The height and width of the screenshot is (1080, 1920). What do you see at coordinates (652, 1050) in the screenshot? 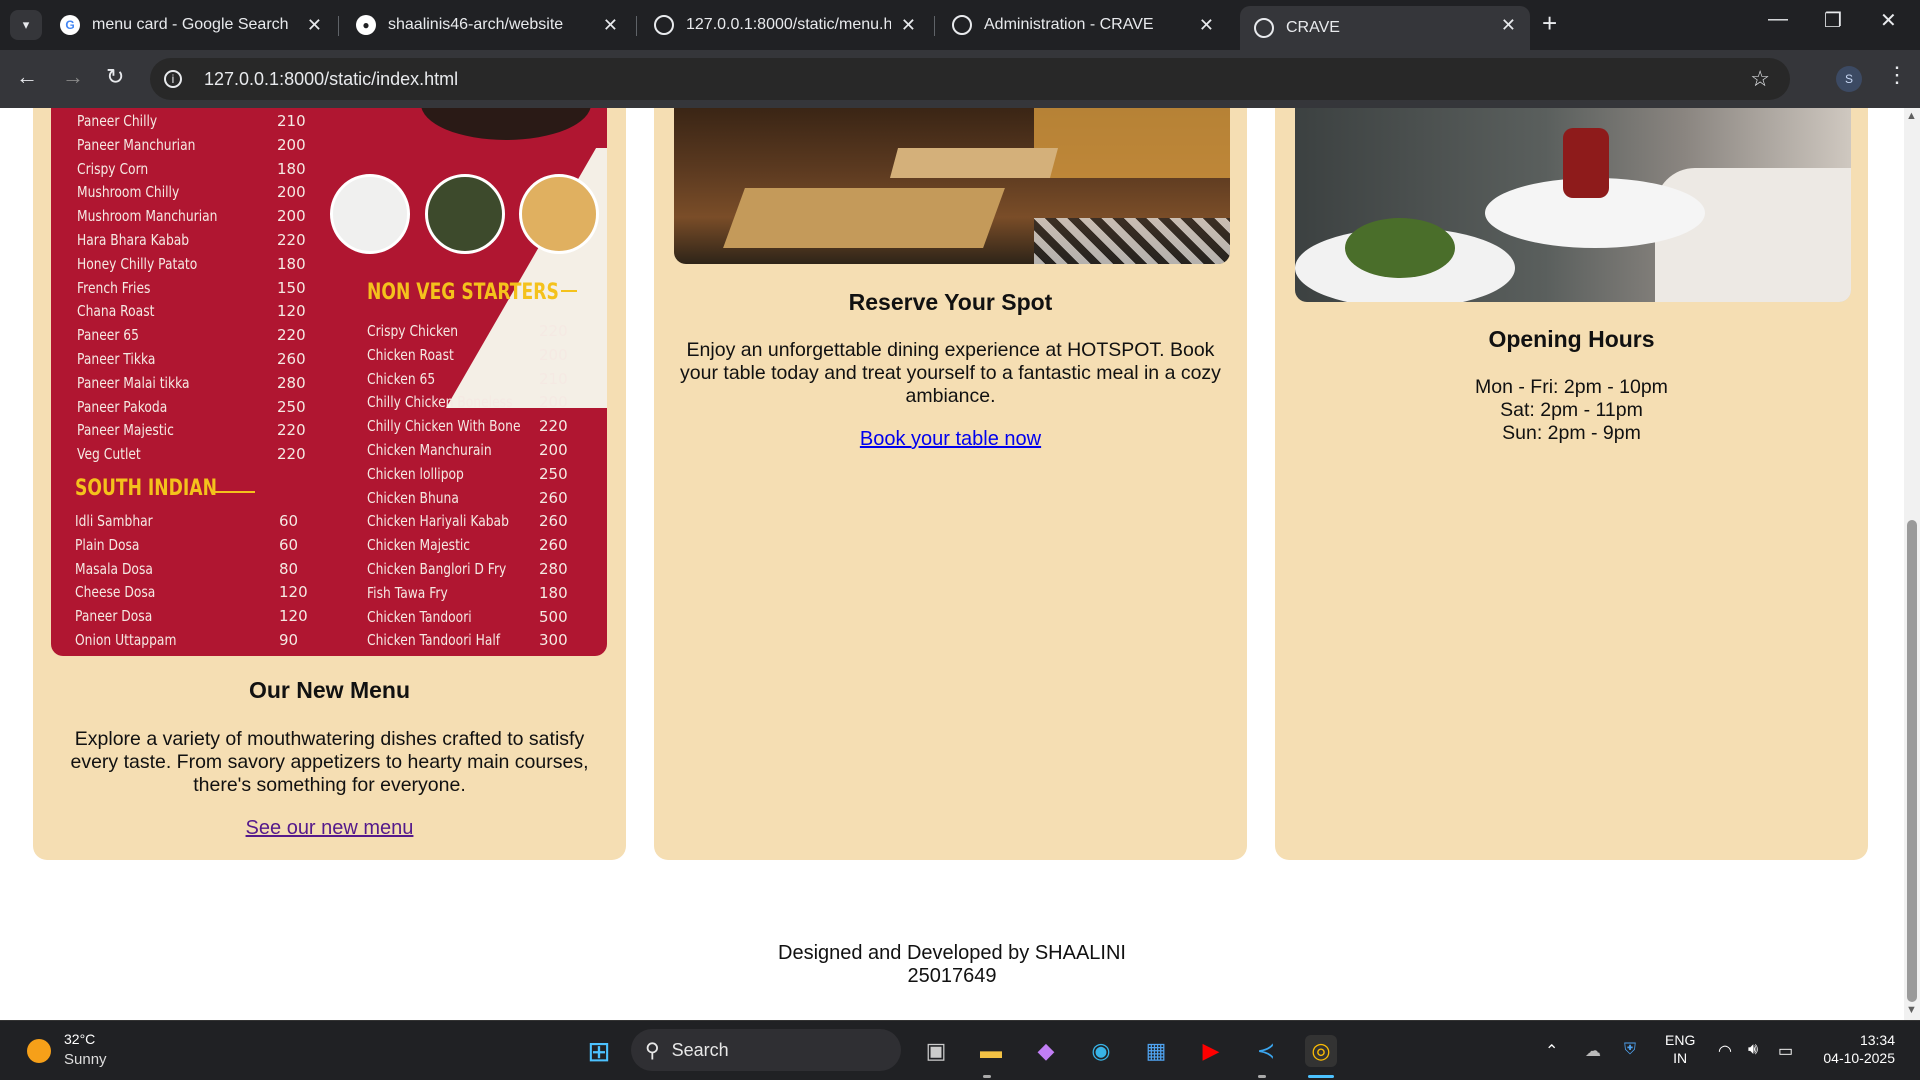
I see `search-icon: ⚲` at bounding box center [652, 1050].